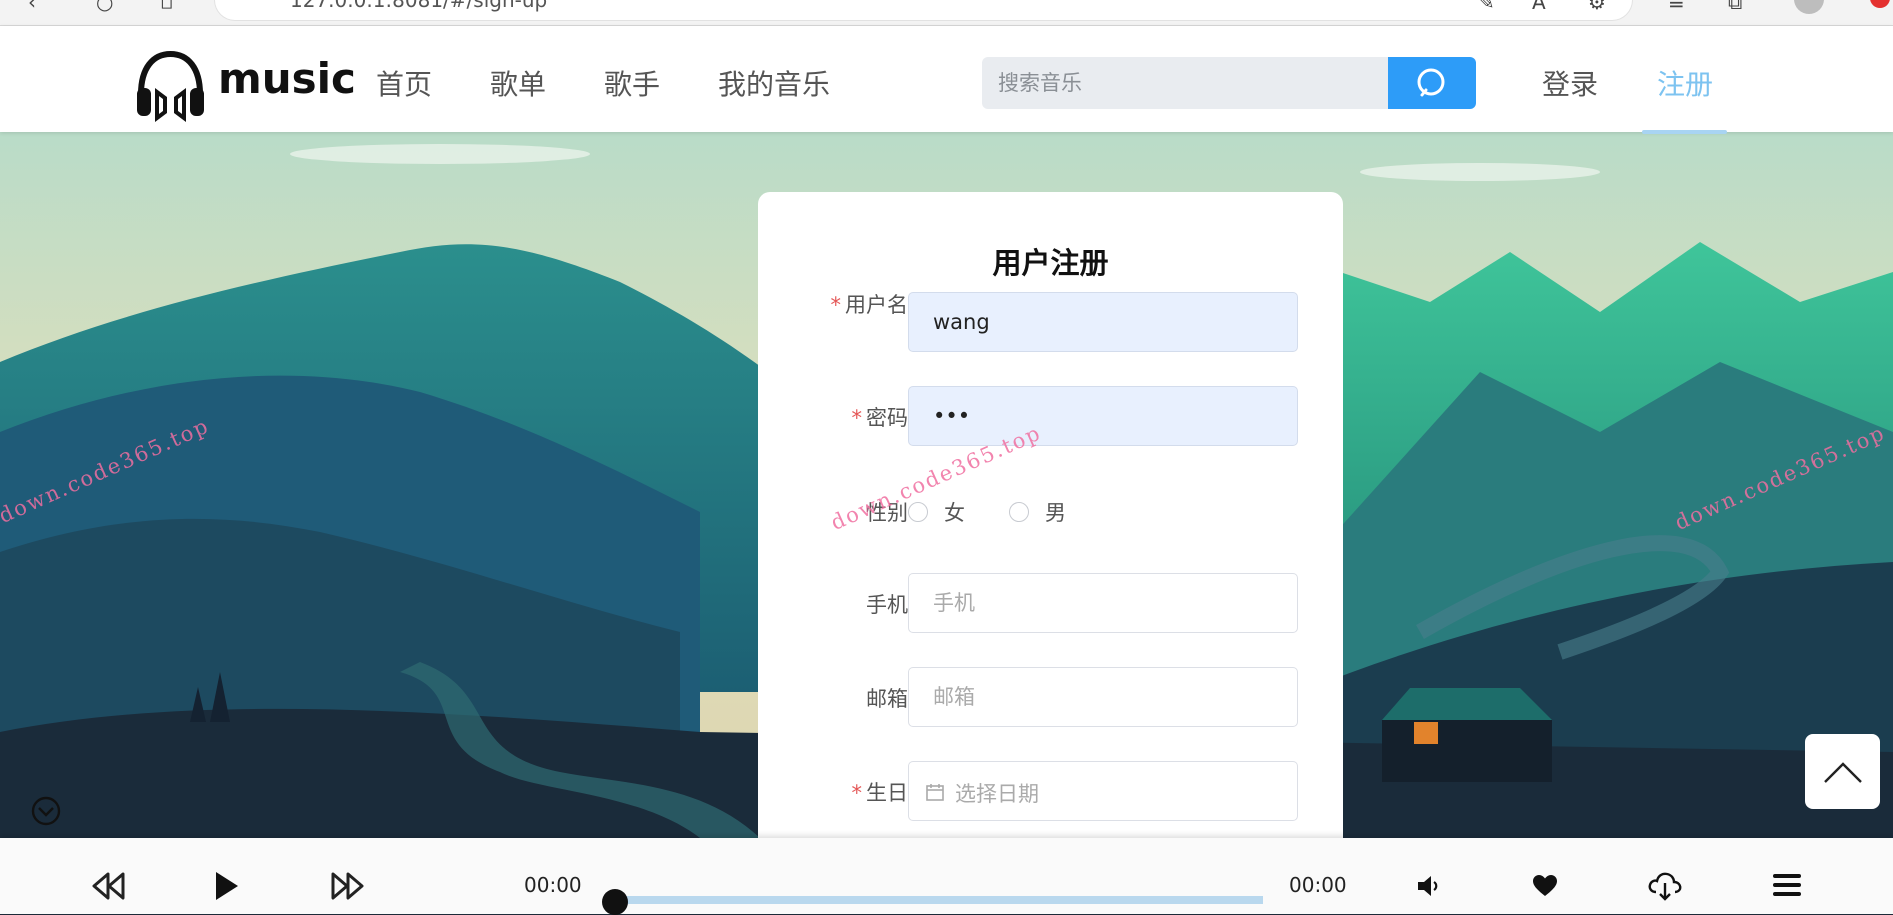  Describe the element at coordinates (1318, 885) in the screenshot. I see `total-time: 00:00` at that location.